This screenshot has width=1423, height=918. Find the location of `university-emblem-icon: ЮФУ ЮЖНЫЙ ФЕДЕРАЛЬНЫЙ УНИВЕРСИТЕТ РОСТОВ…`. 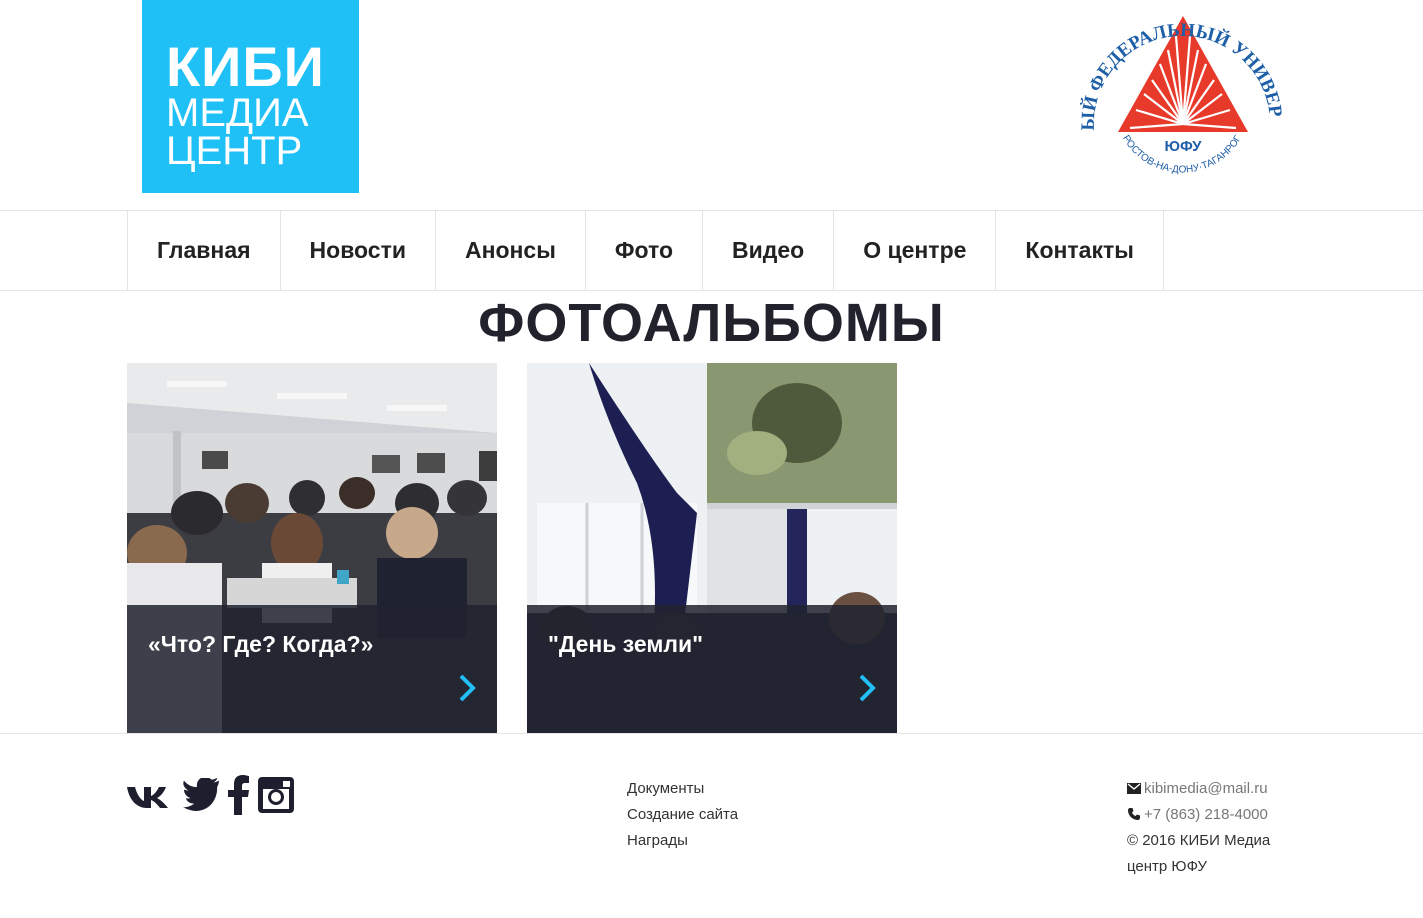

university-emblem-icon: ЮФУ ЮЖНЫЙ ФЕДЕРАЛЬНЫЙ УНИВЕРСИТЕТ РОСТОВ… is located at coordinates (1178, 88).